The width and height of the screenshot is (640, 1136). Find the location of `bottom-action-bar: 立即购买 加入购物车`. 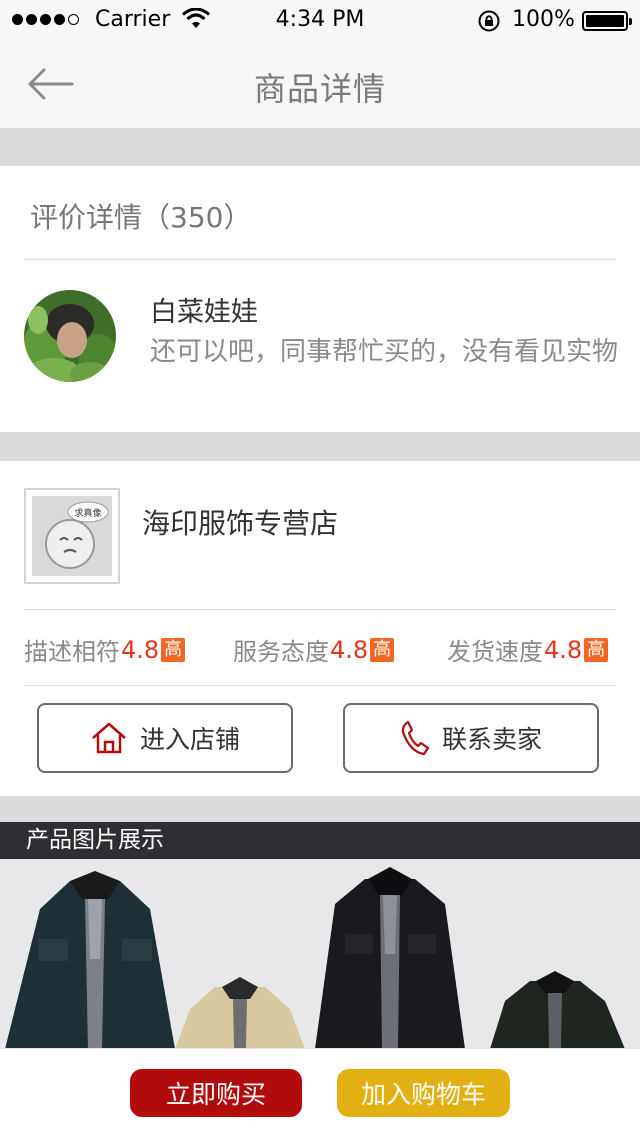

bottom-action-bar: 立即购买 加入购物车 is located at coordinates (320, 1092).